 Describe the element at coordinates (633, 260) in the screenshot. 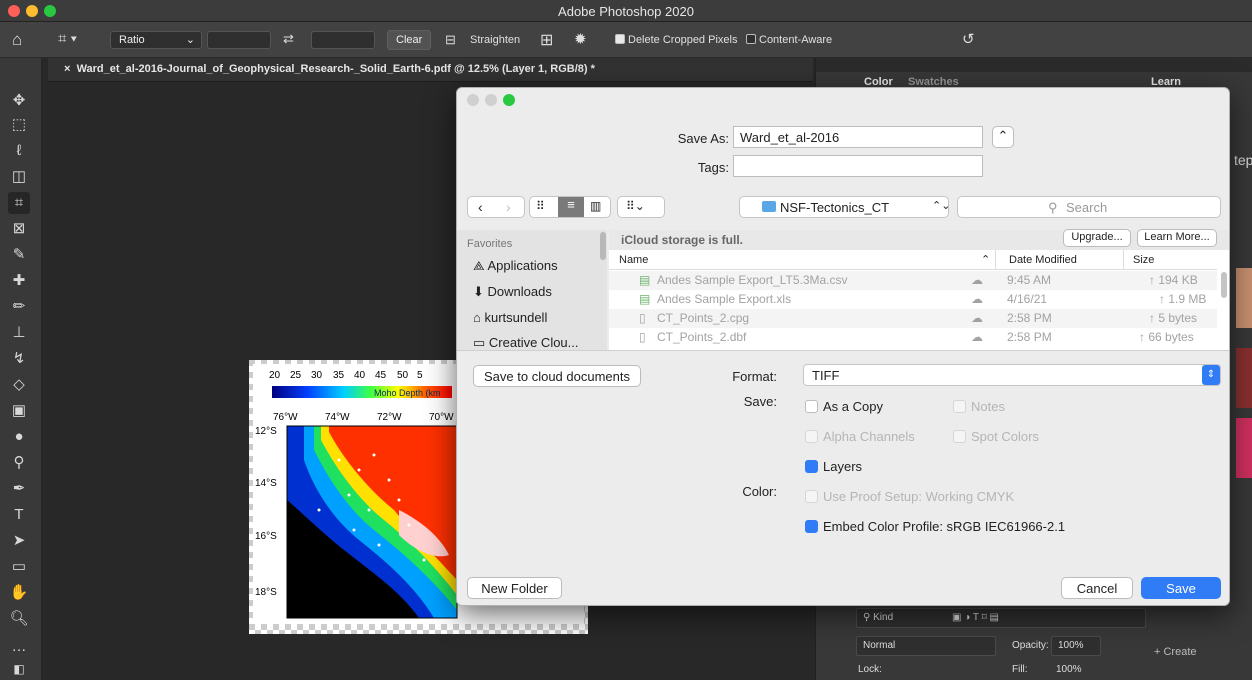

I see `column-header-name: Name` at that location.